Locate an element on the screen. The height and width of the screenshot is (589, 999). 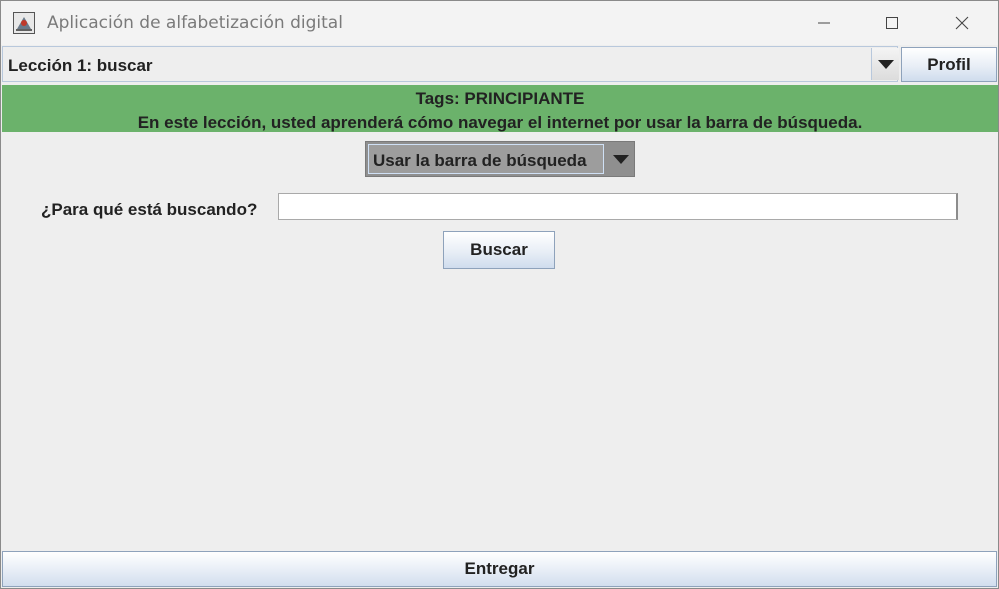
submit-button: Entregar is located at coordinates (499, 569).